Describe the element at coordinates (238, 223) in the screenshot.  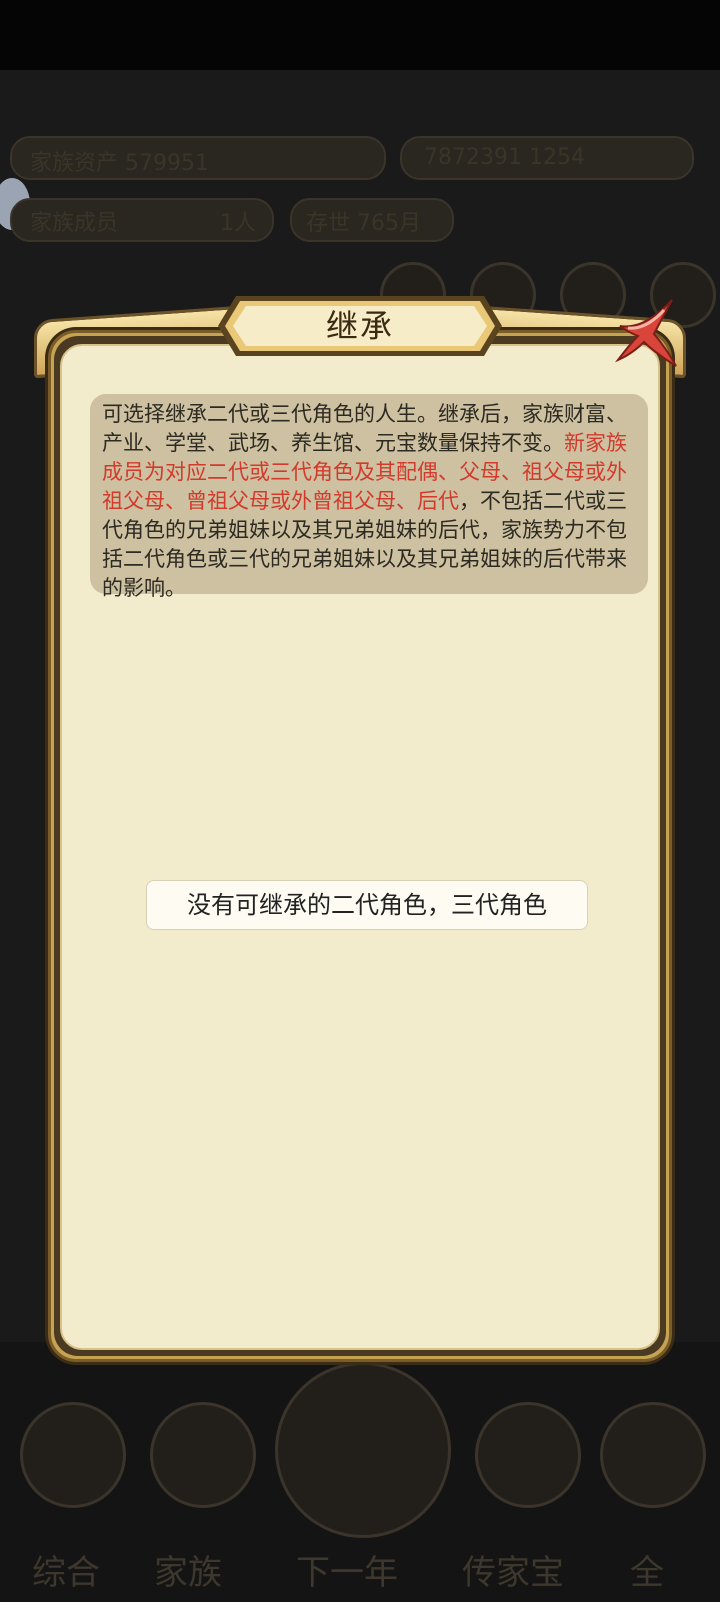
I see `bg-members-count: 1人` at that location.